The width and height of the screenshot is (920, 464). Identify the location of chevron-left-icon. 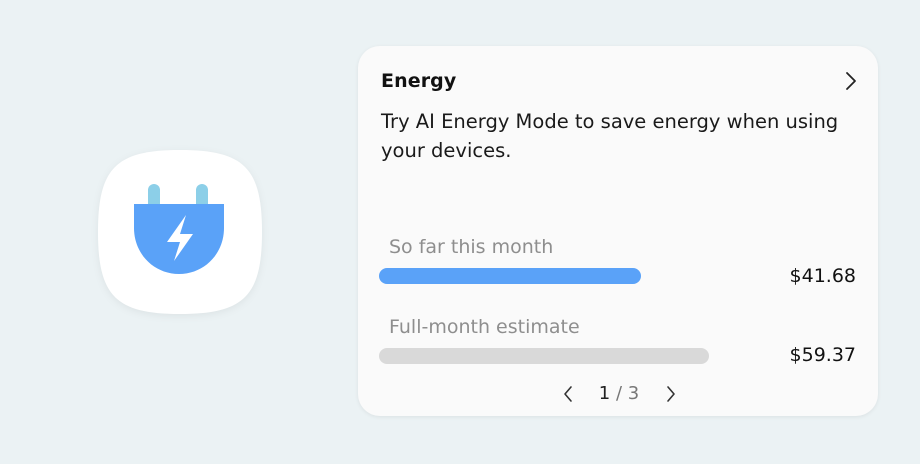
(568, 394).